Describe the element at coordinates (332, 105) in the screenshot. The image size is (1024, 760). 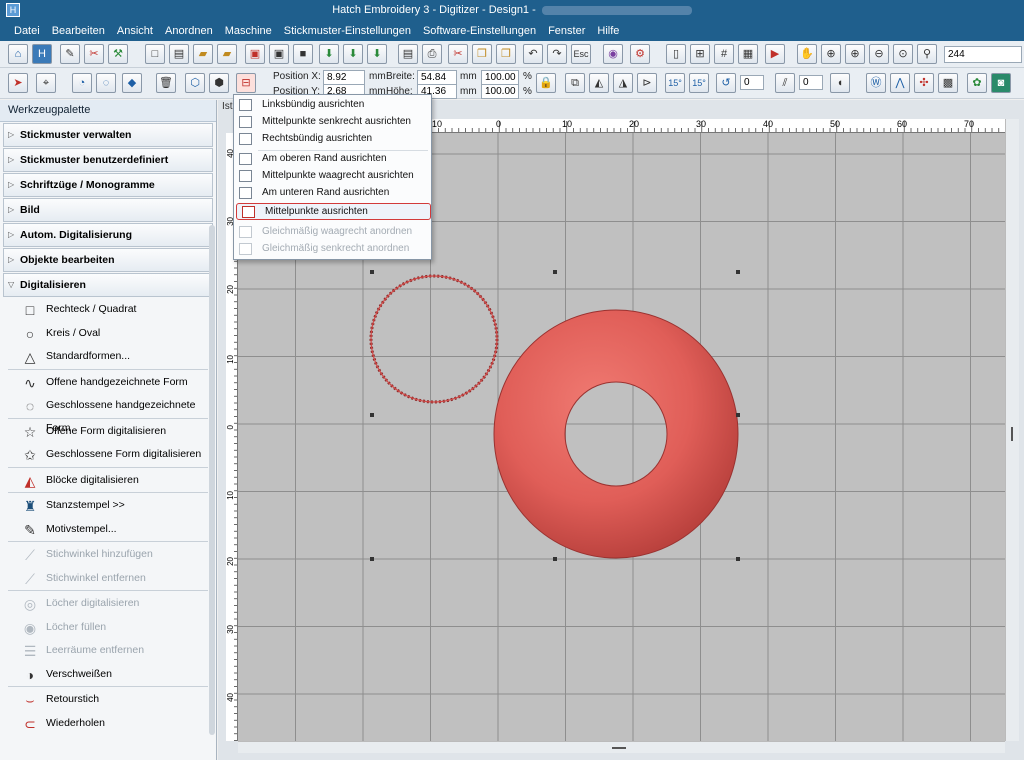
I see `menu-item-align-left: Linksbündig ausrichten` at that location.